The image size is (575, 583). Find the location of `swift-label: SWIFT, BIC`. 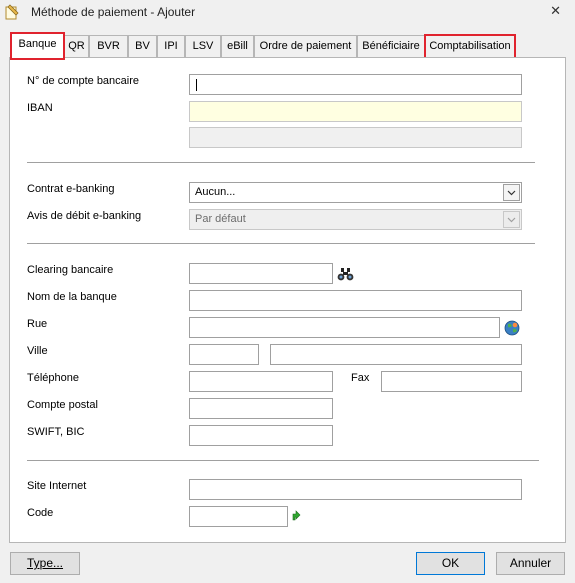

swift-label: SWIFT, BIC is located at coordinates (56, 432).